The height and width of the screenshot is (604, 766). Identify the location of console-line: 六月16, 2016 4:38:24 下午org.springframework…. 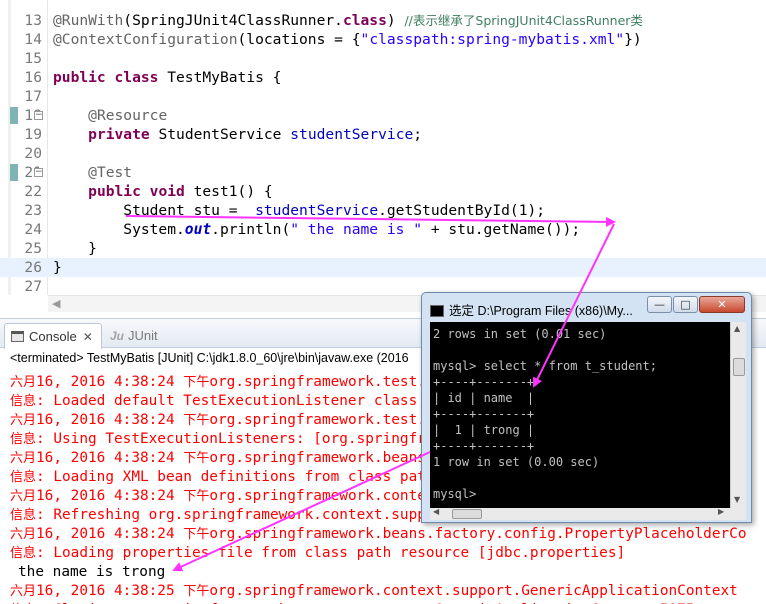
(378, 534).